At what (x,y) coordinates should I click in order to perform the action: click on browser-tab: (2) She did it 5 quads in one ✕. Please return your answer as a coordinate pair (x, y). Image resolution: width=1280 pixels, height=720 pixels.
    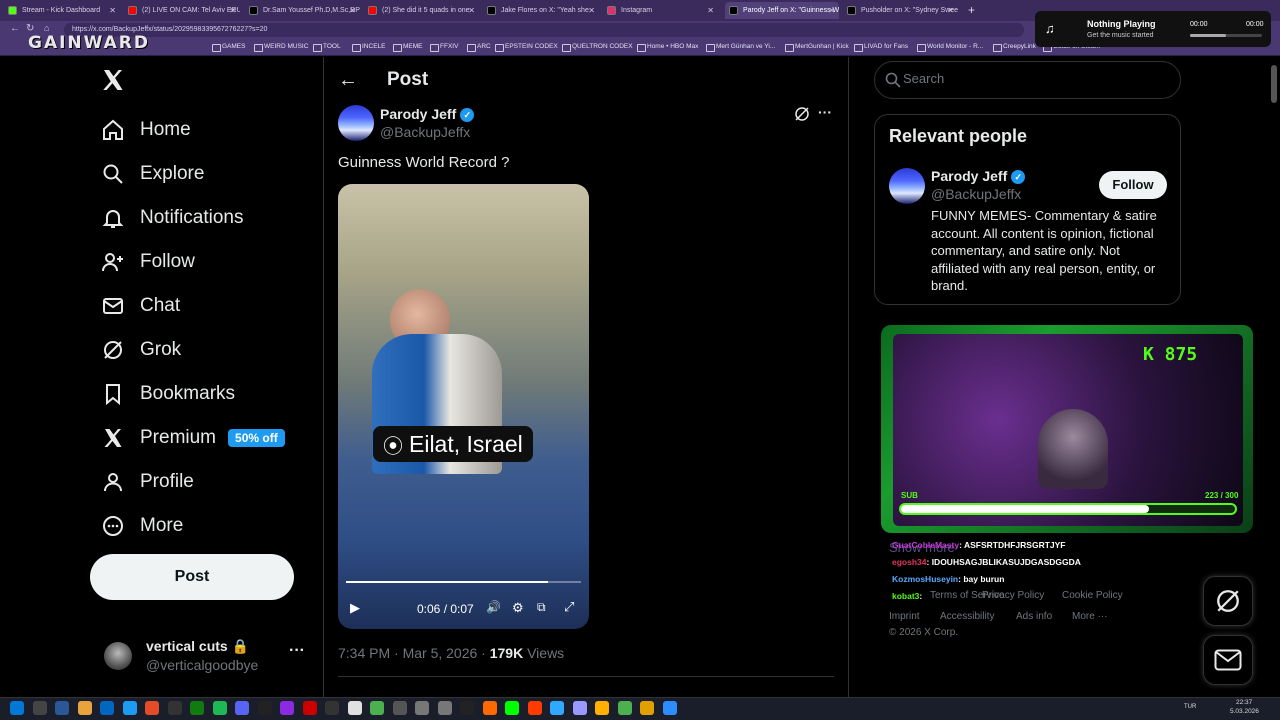
    Looking at the image, I should click on (421, 10).